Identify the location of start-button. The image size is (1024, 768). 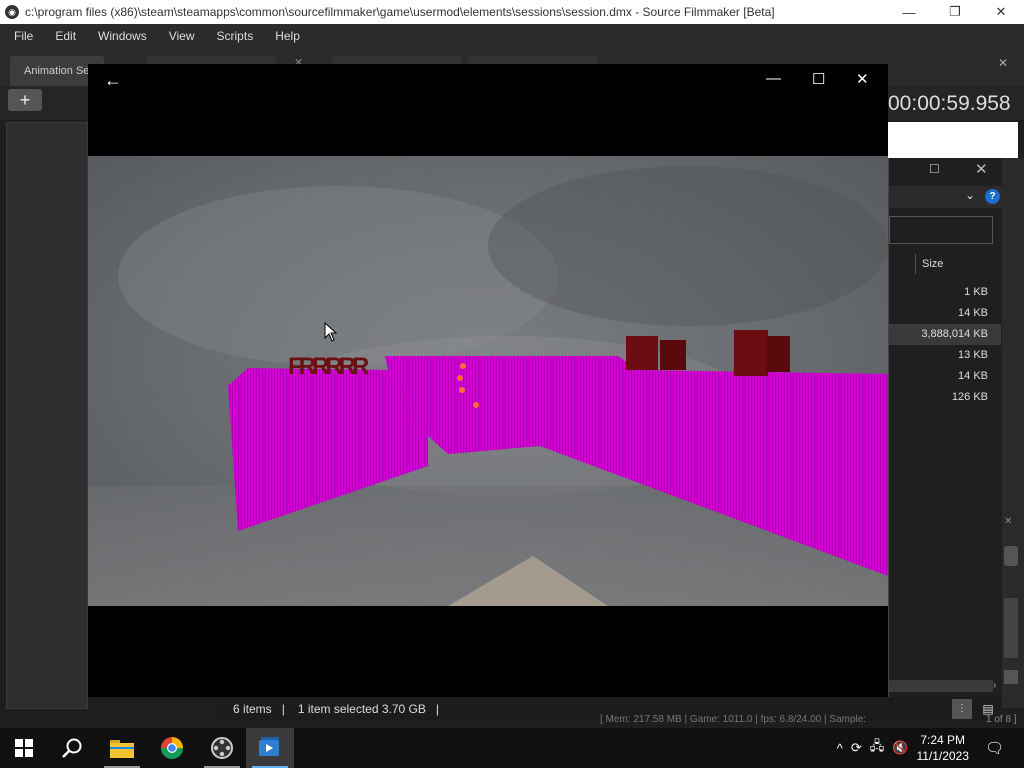
(24, 748).